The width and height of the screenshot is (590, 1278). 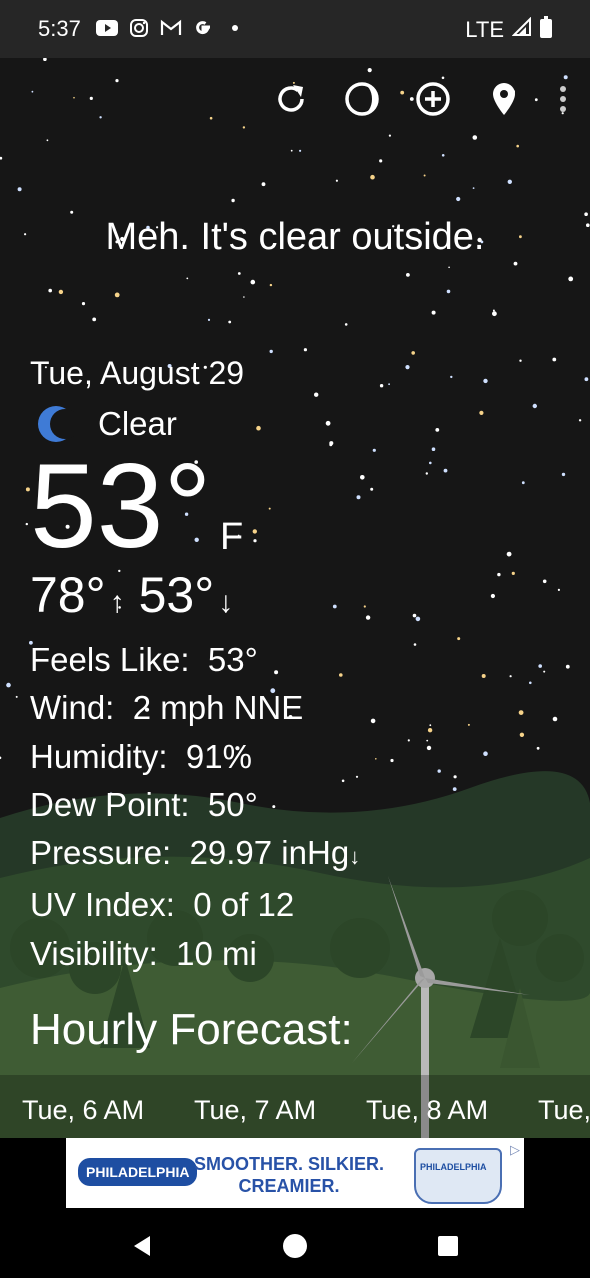 I want to click on low-temp: 53°, so click(x=176, y=595).